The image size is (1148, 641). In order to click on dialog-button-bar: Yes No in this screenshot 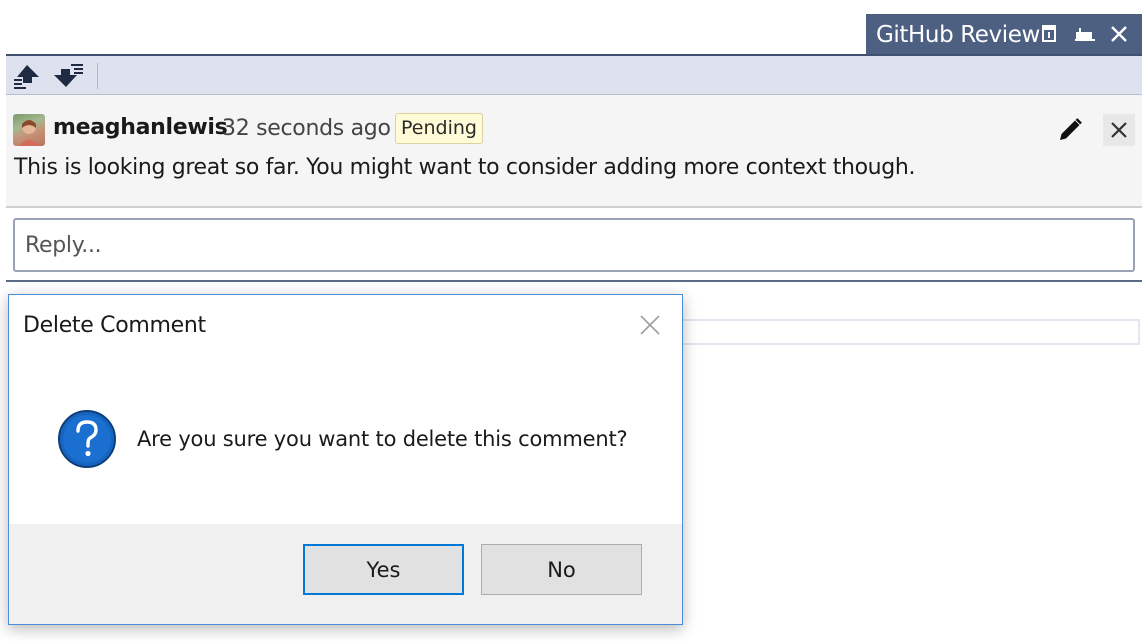, I will do `click(345, 574)`.